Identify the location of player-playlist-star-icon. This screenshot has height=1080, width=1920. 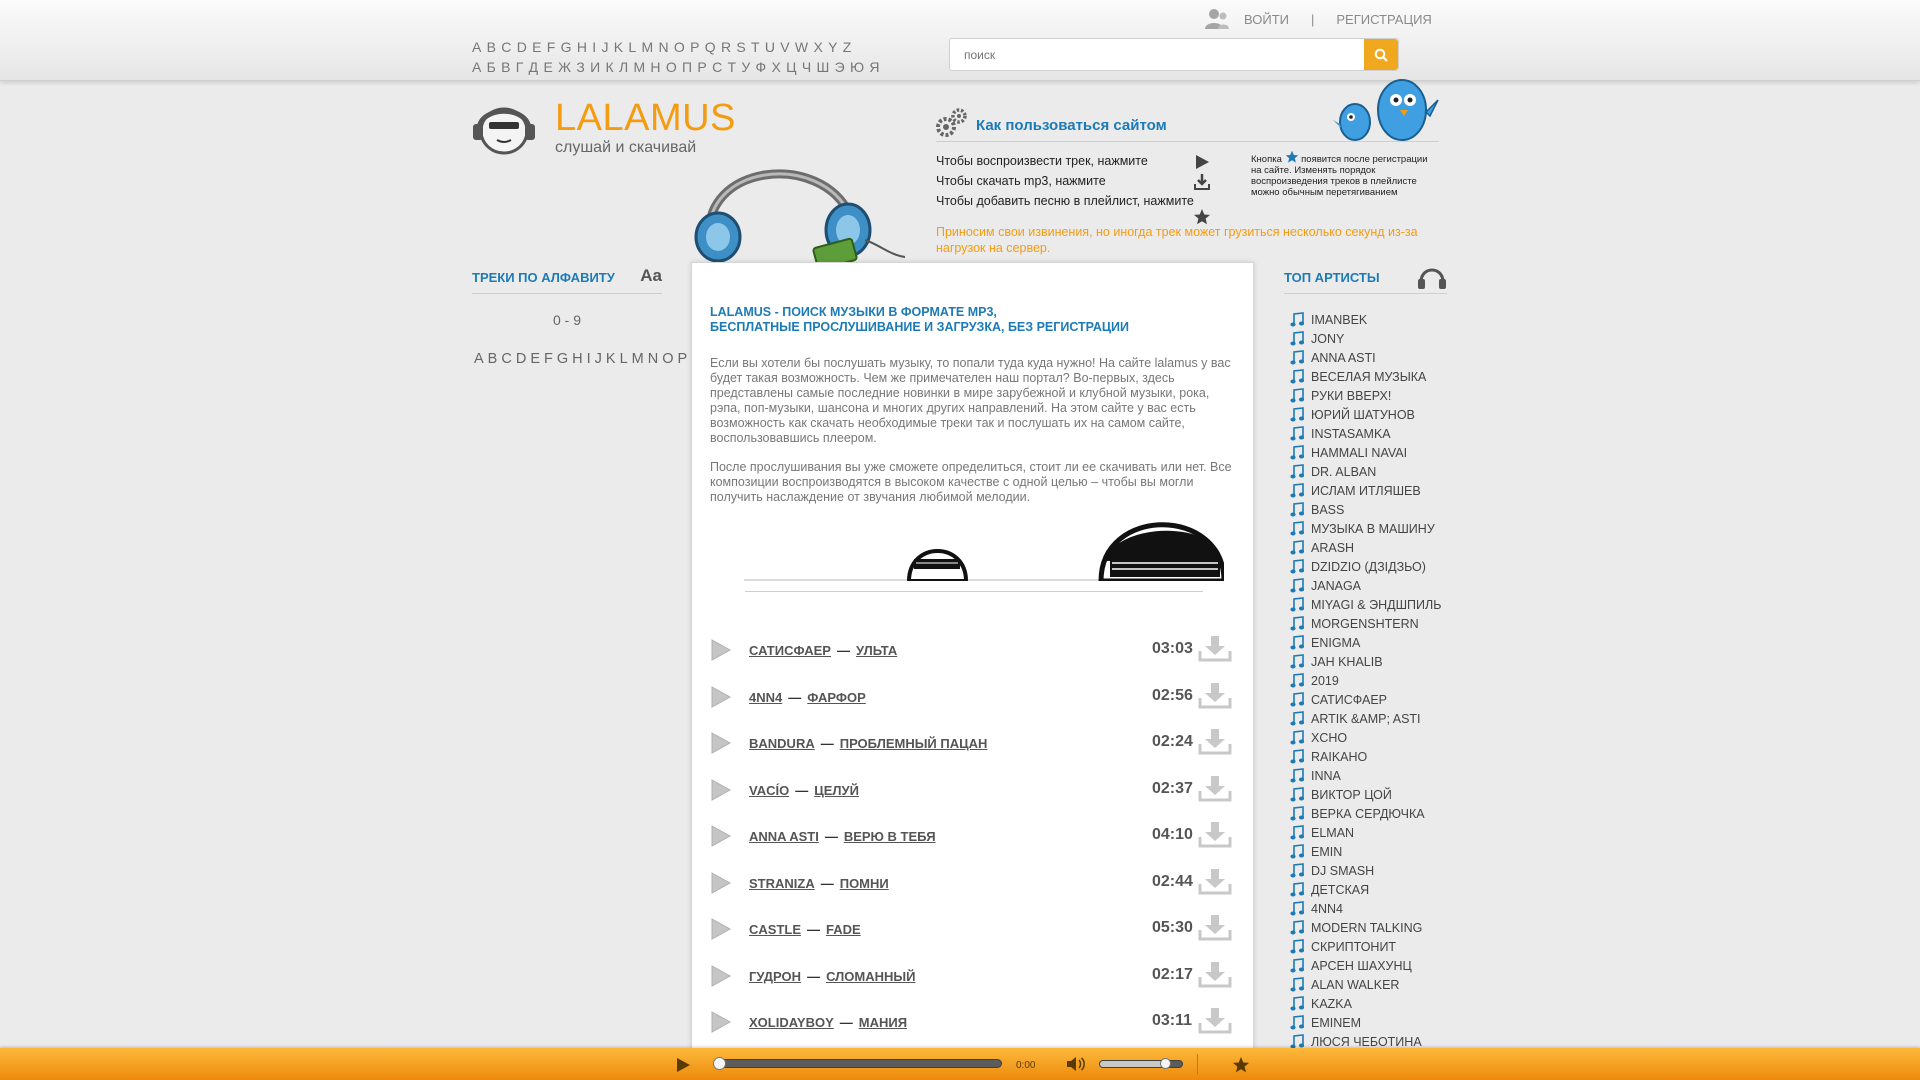
(1241, 1065).